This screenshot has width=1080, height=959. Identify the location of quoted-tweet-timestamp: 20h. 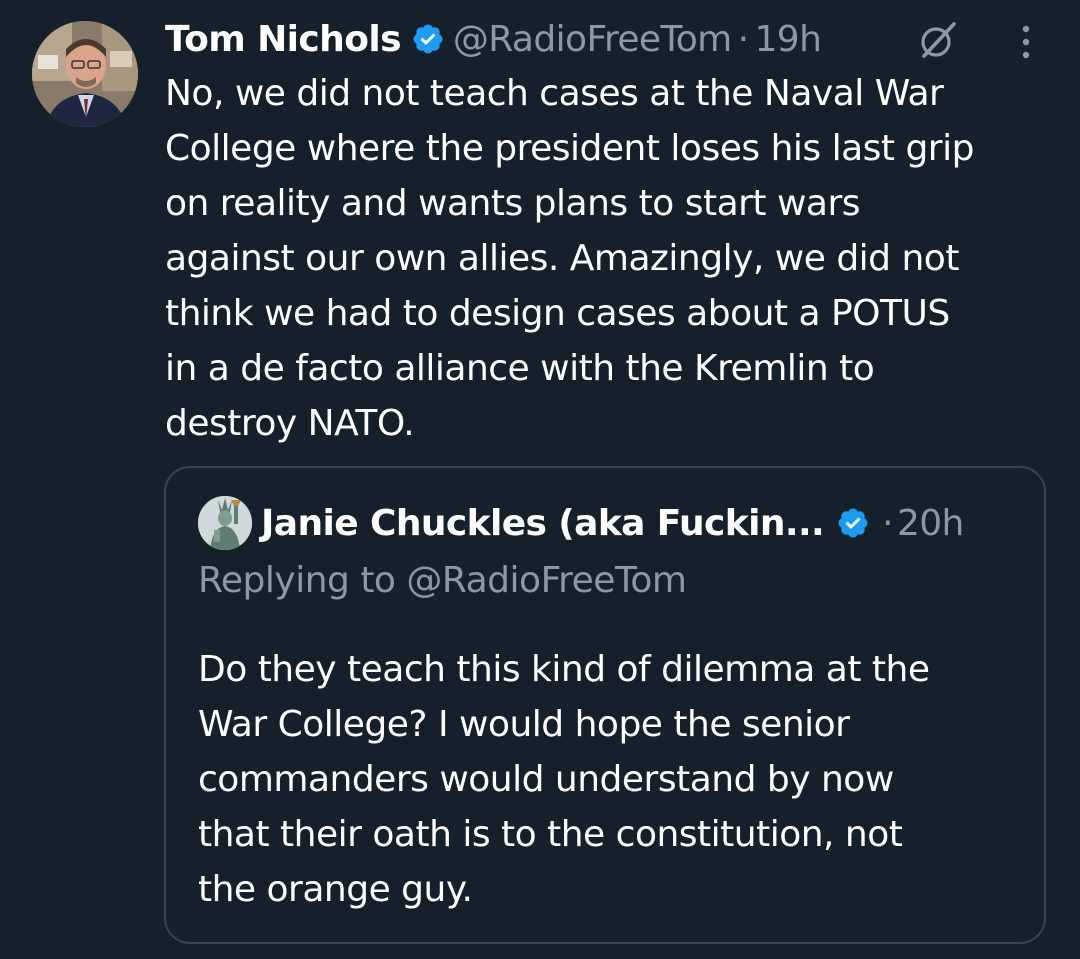
(930, 523).